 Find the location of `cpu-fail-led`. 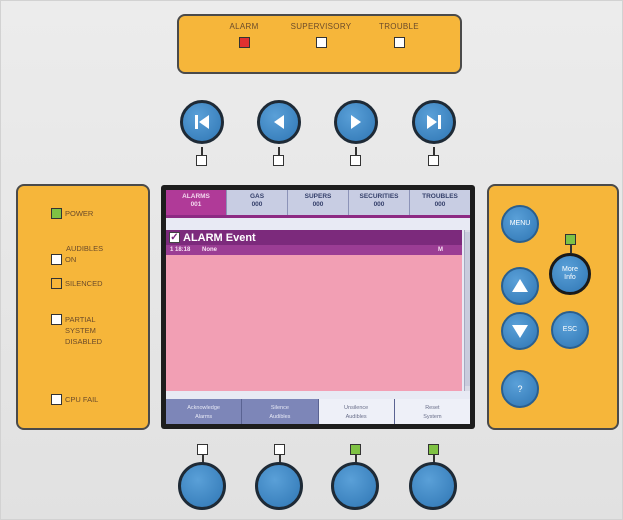

cpu-fail-led is located at coordinates (56, 399).